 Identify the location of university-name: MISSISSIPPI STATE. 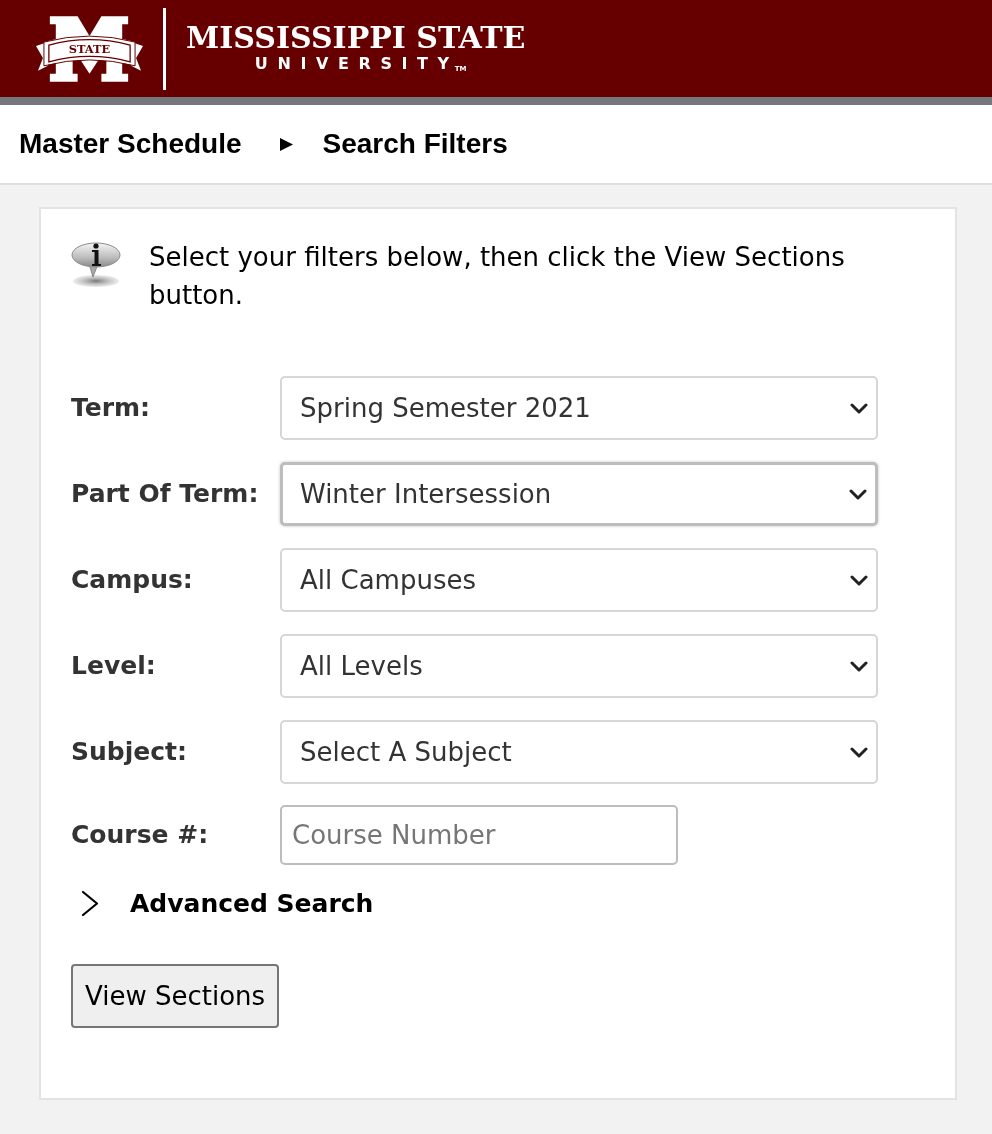
(356, 37).